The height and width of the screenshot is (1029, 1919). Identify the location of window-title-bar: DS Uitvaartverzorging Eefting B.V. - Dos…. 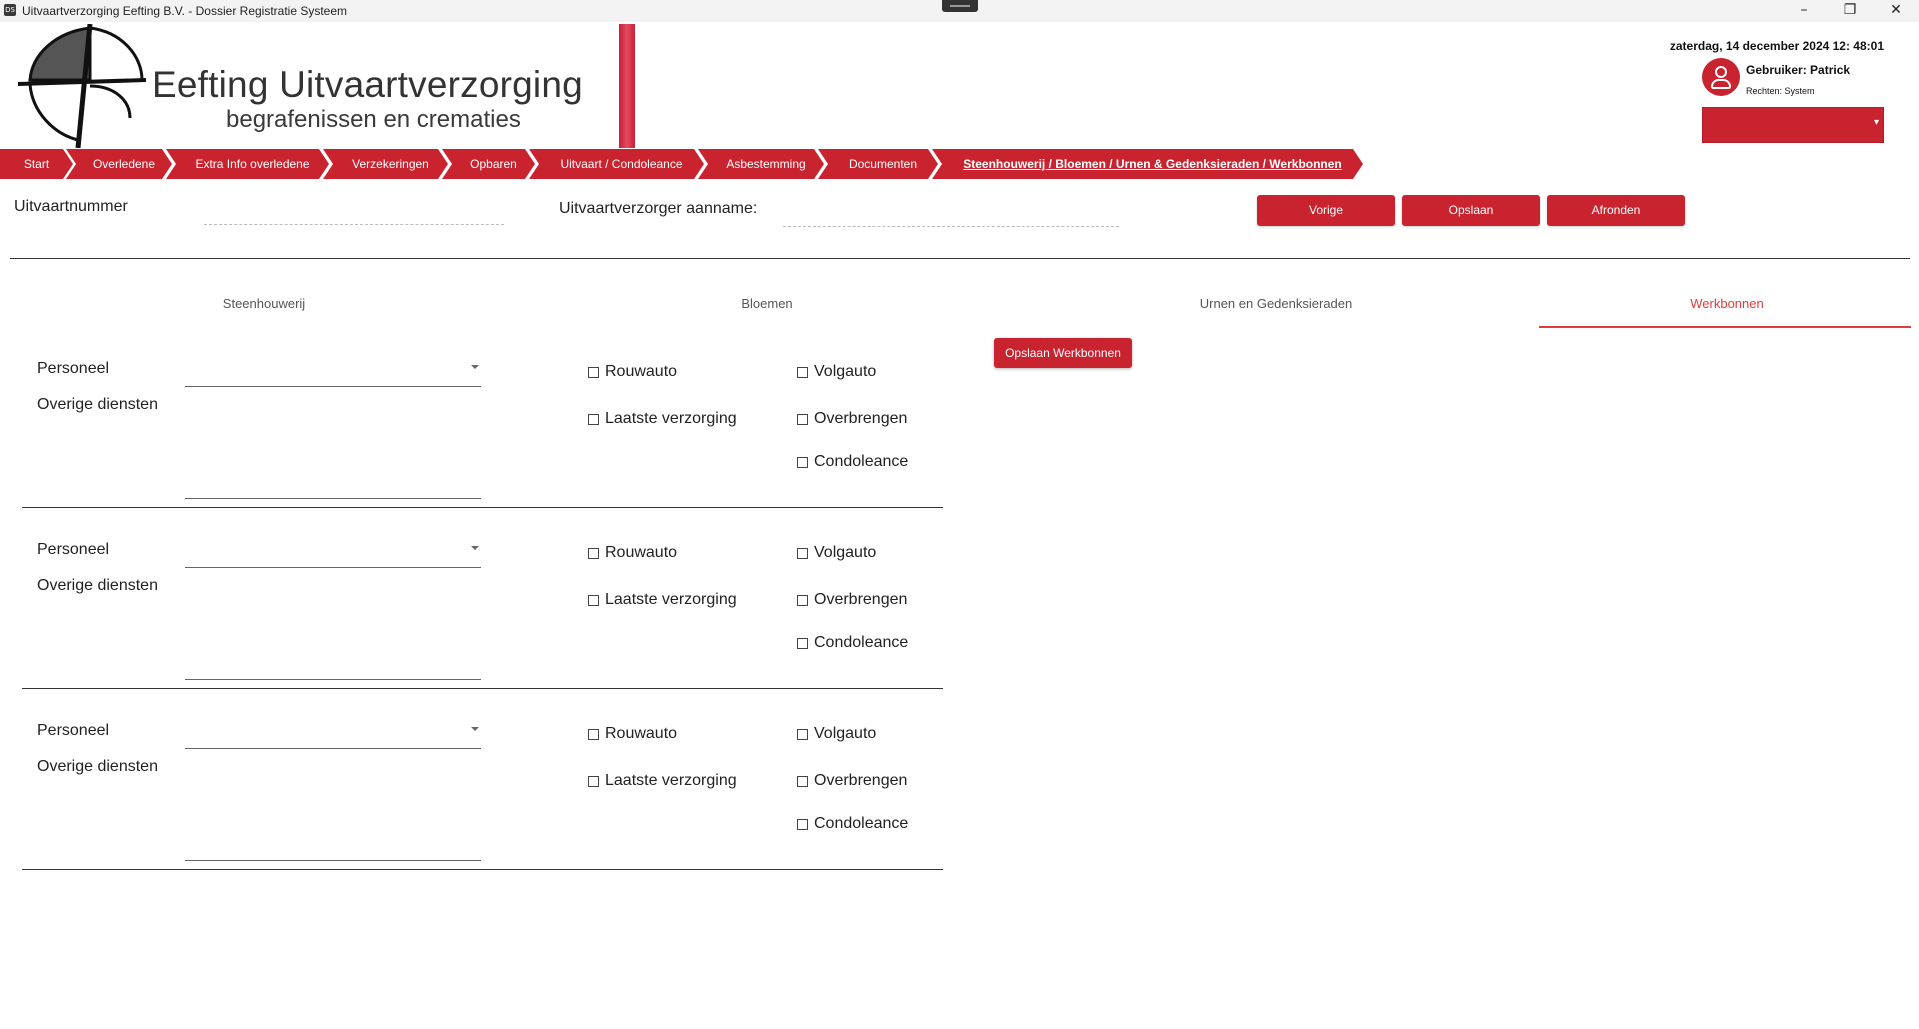
(959, 11).